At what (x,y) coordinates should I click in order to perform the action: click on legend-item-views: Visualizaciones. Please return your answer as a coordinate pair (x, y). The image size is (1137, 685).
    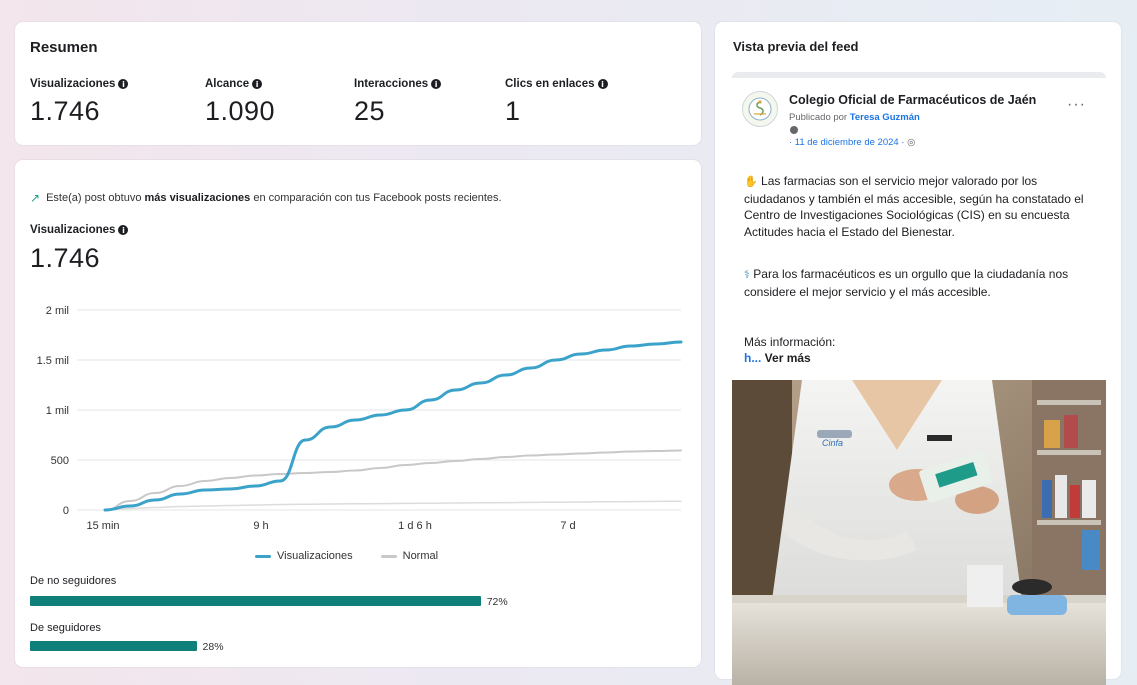
    Looking at the image, I should click on (304, 556).